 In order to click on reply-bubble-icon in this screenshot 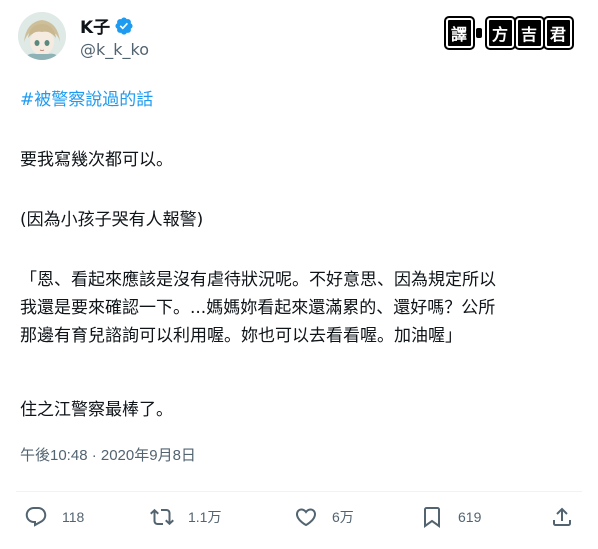, I will do `click(36, 517)`.